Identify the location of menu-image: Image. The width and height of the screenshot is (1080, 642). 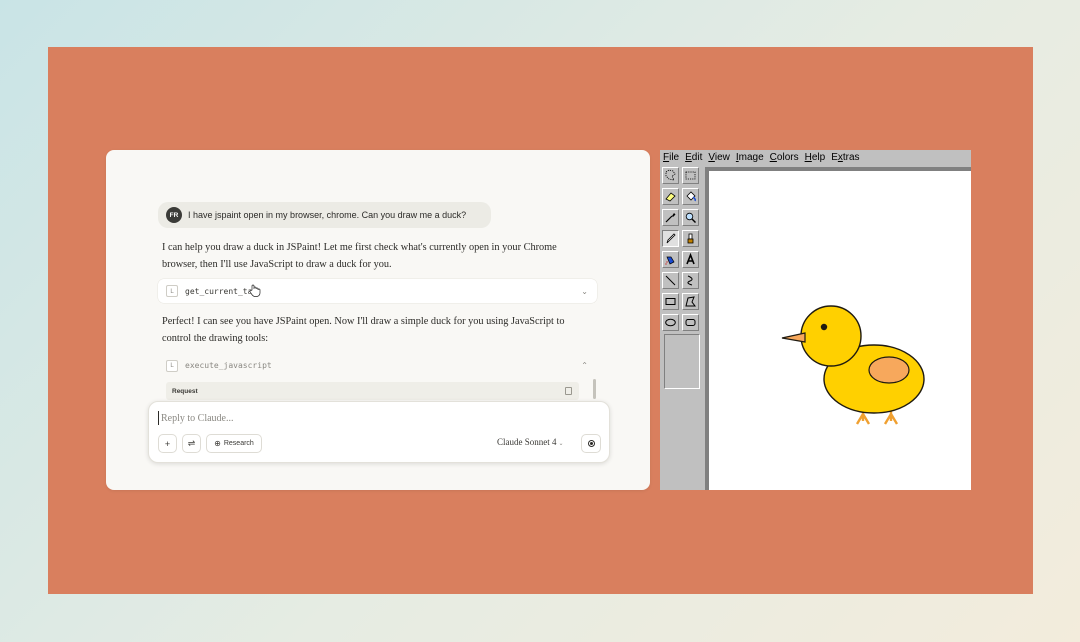
(750, 157).